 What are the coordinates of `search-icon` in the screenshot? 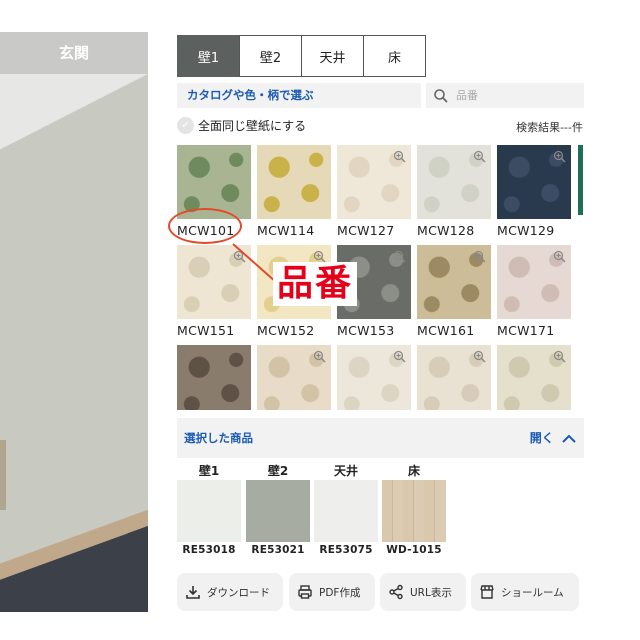 It's located at (441, 95).